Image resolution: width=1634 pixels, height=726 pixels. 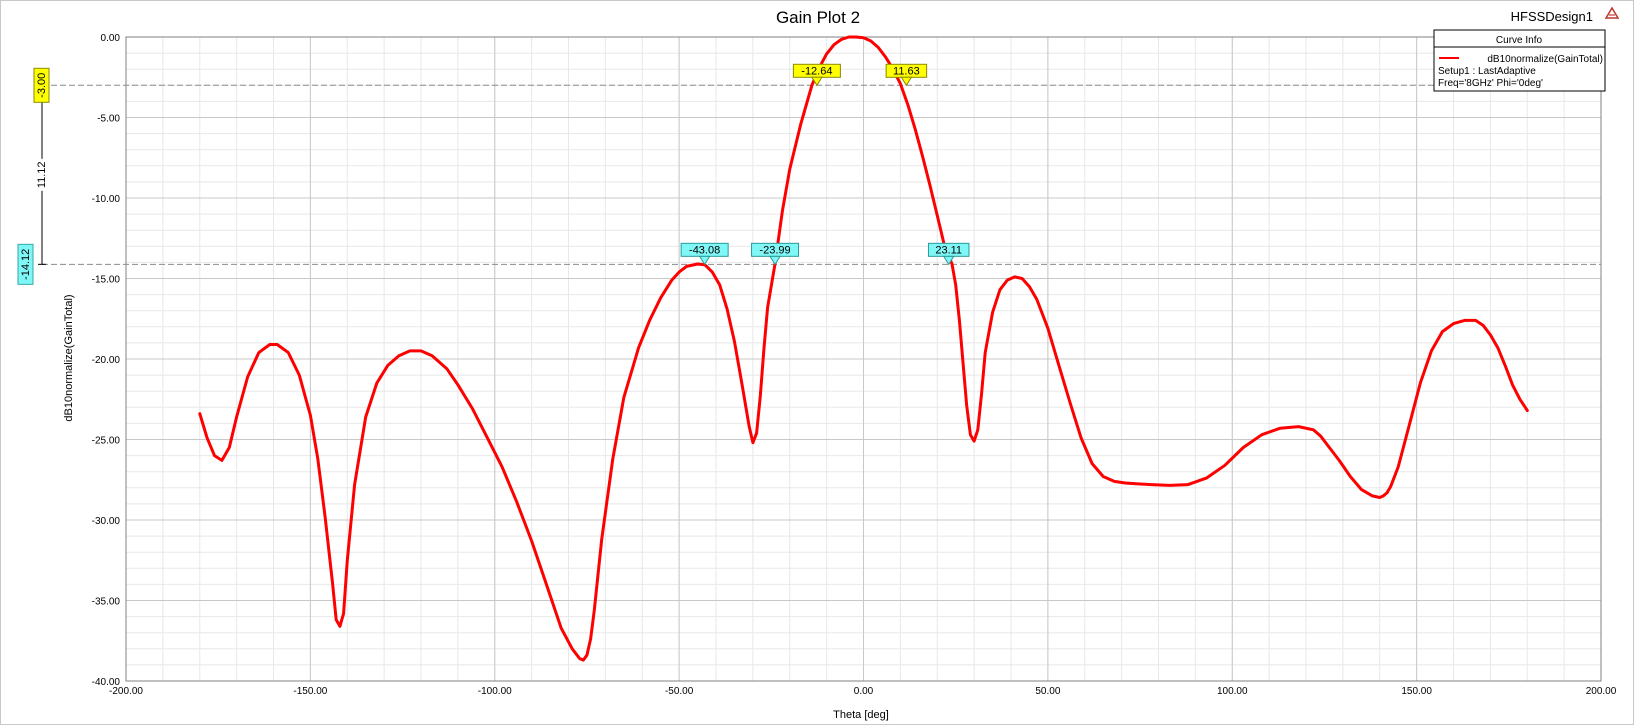 I want to click on chart-title: Gain Plot 2, so click(x=818, y=17).